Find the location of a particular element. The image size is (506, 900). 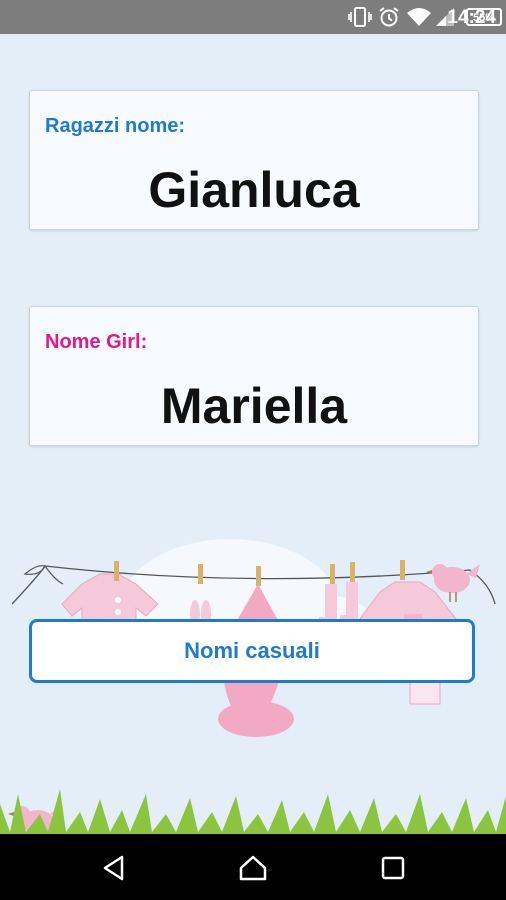

boy-name-label: Ragazzi nome: is located at coordinates (115, 126).